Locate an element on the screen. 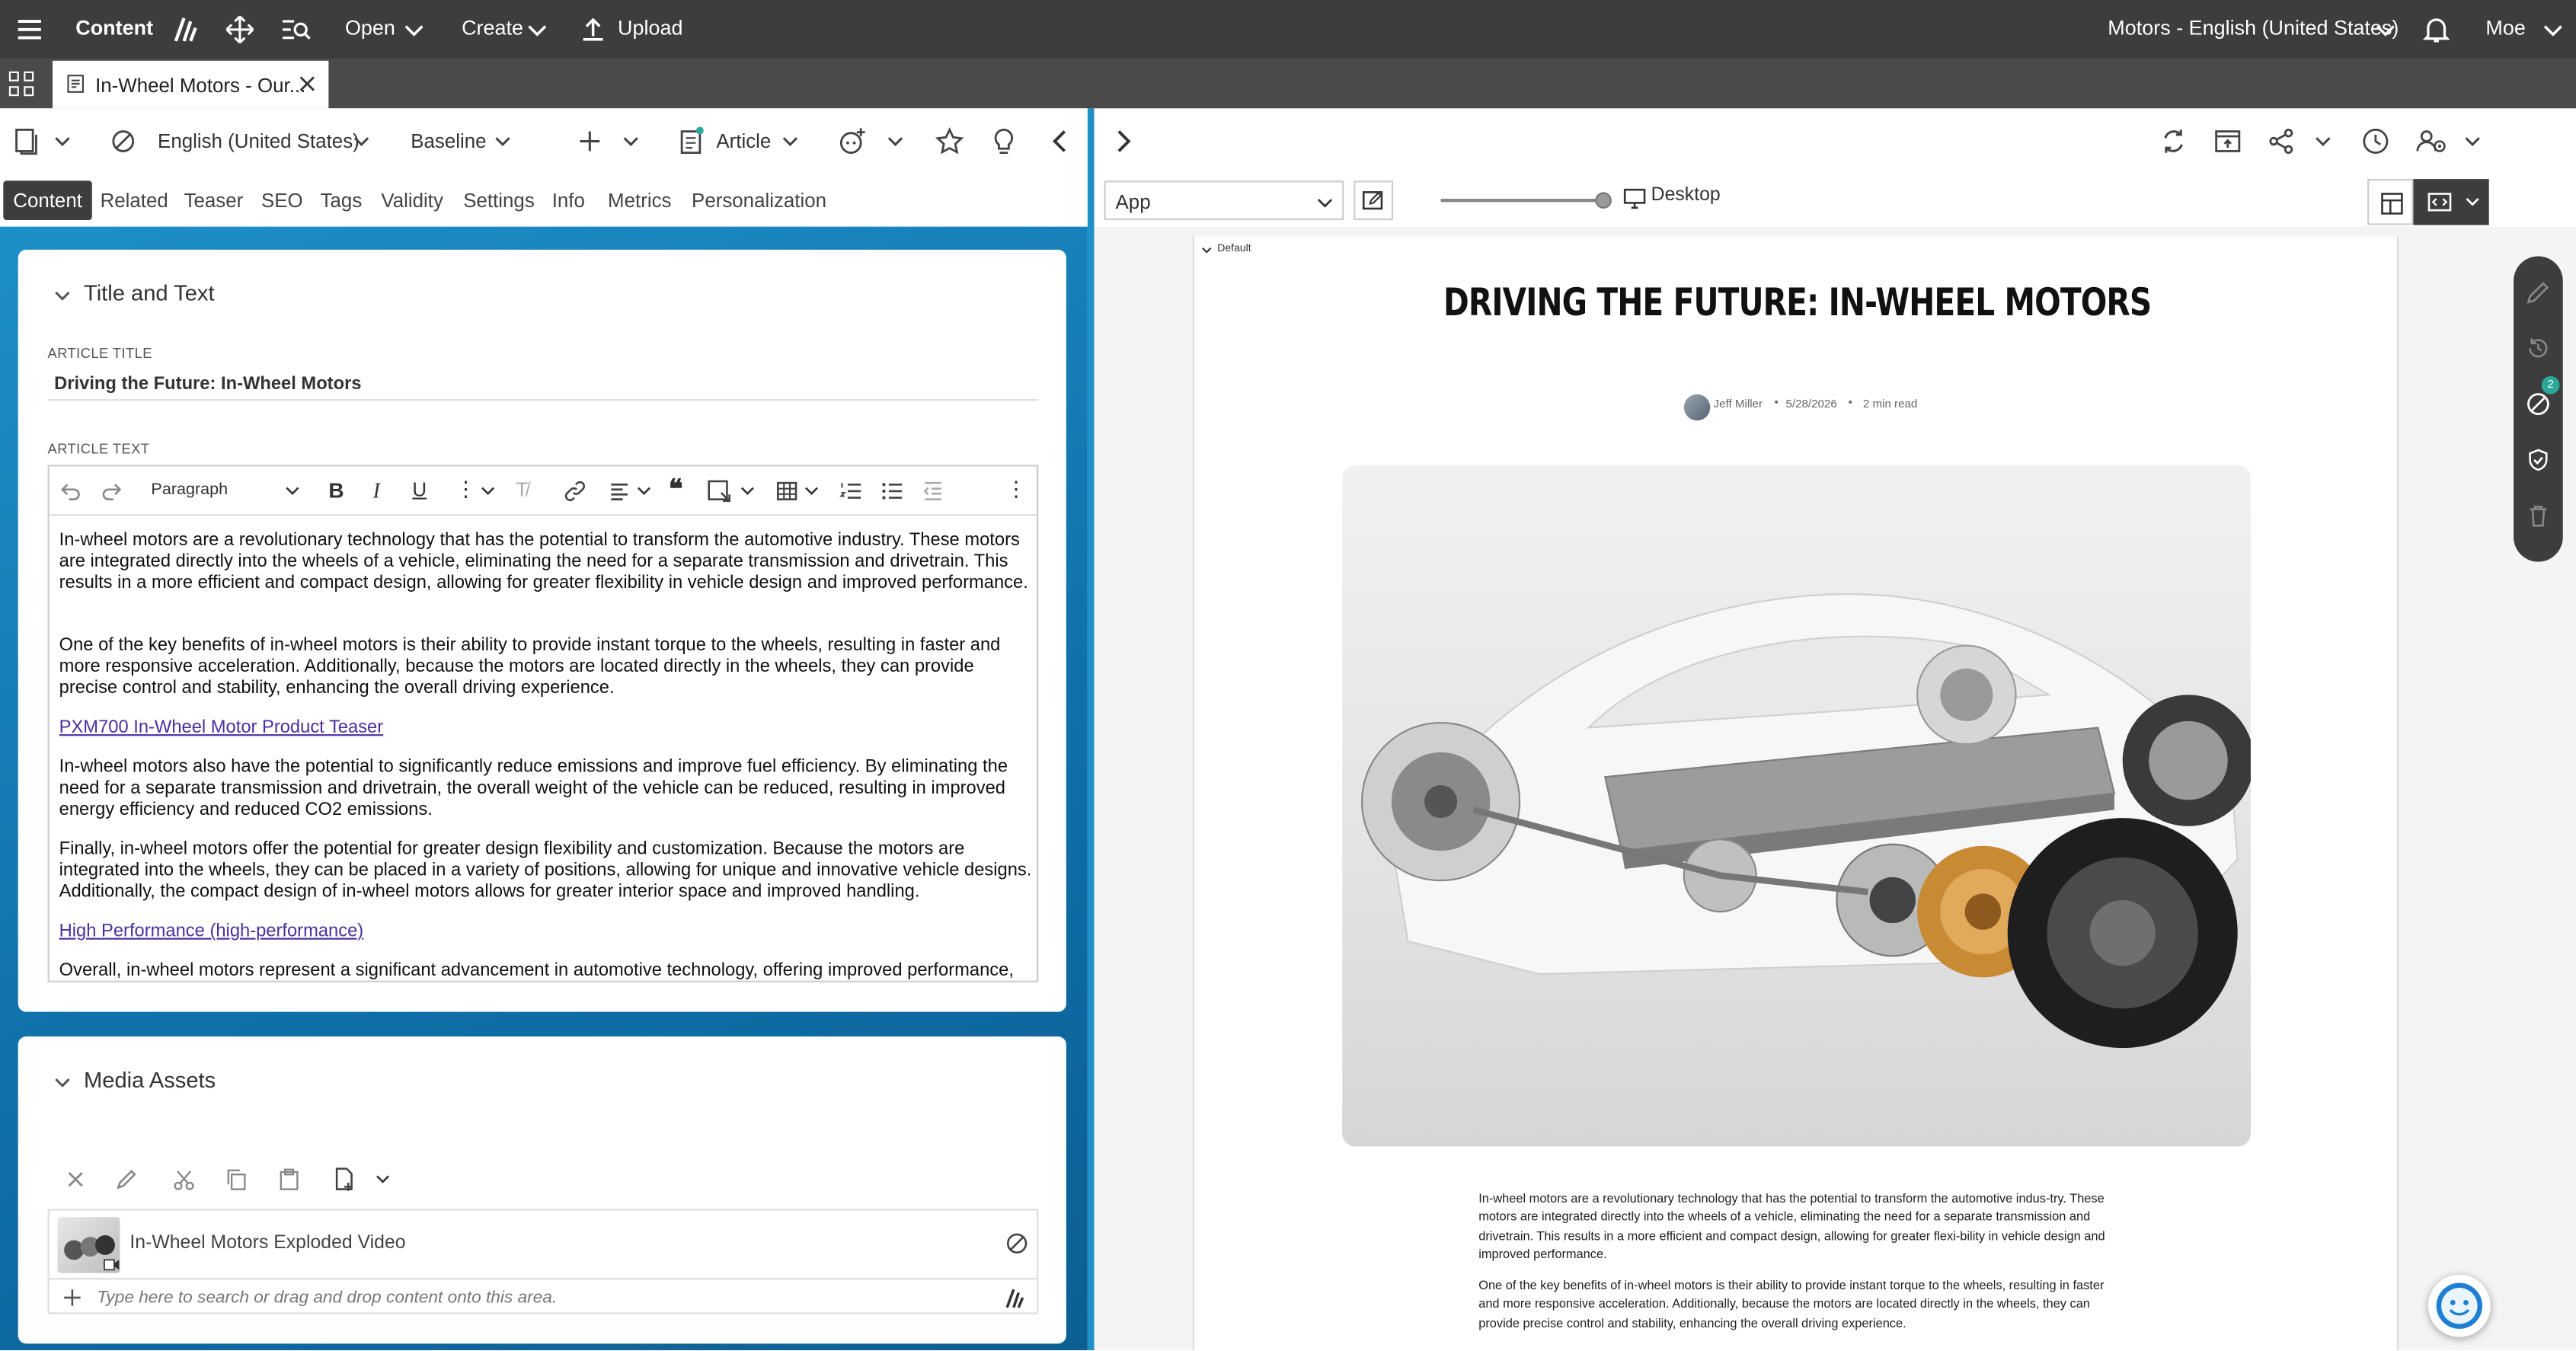 The height and width of the screenshot is (1351, 2576). app-name: Content is located at coordinates (114, 28).